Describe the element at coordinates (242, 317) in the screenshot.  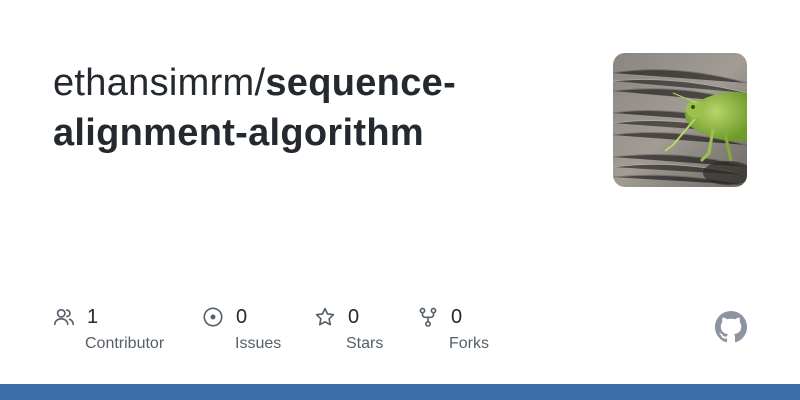
I see `issues-count: 0` at that location.